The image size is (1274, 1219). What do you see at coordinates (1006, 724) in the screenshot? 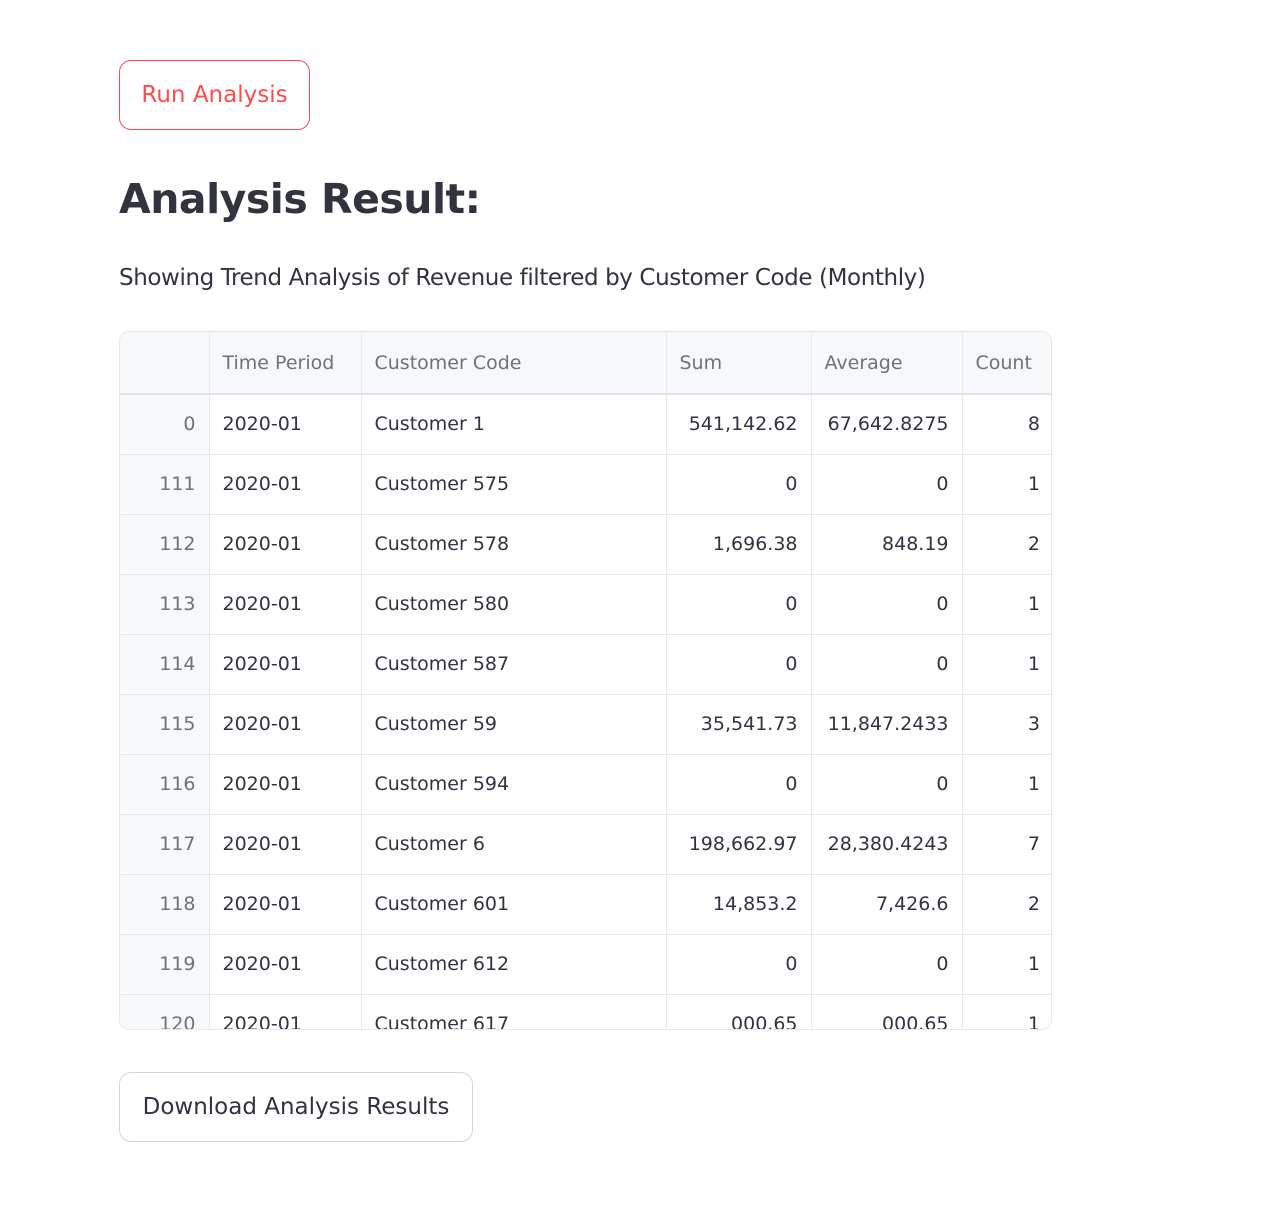
I see `count-cell: 3` at bounding box center [1006, 724].